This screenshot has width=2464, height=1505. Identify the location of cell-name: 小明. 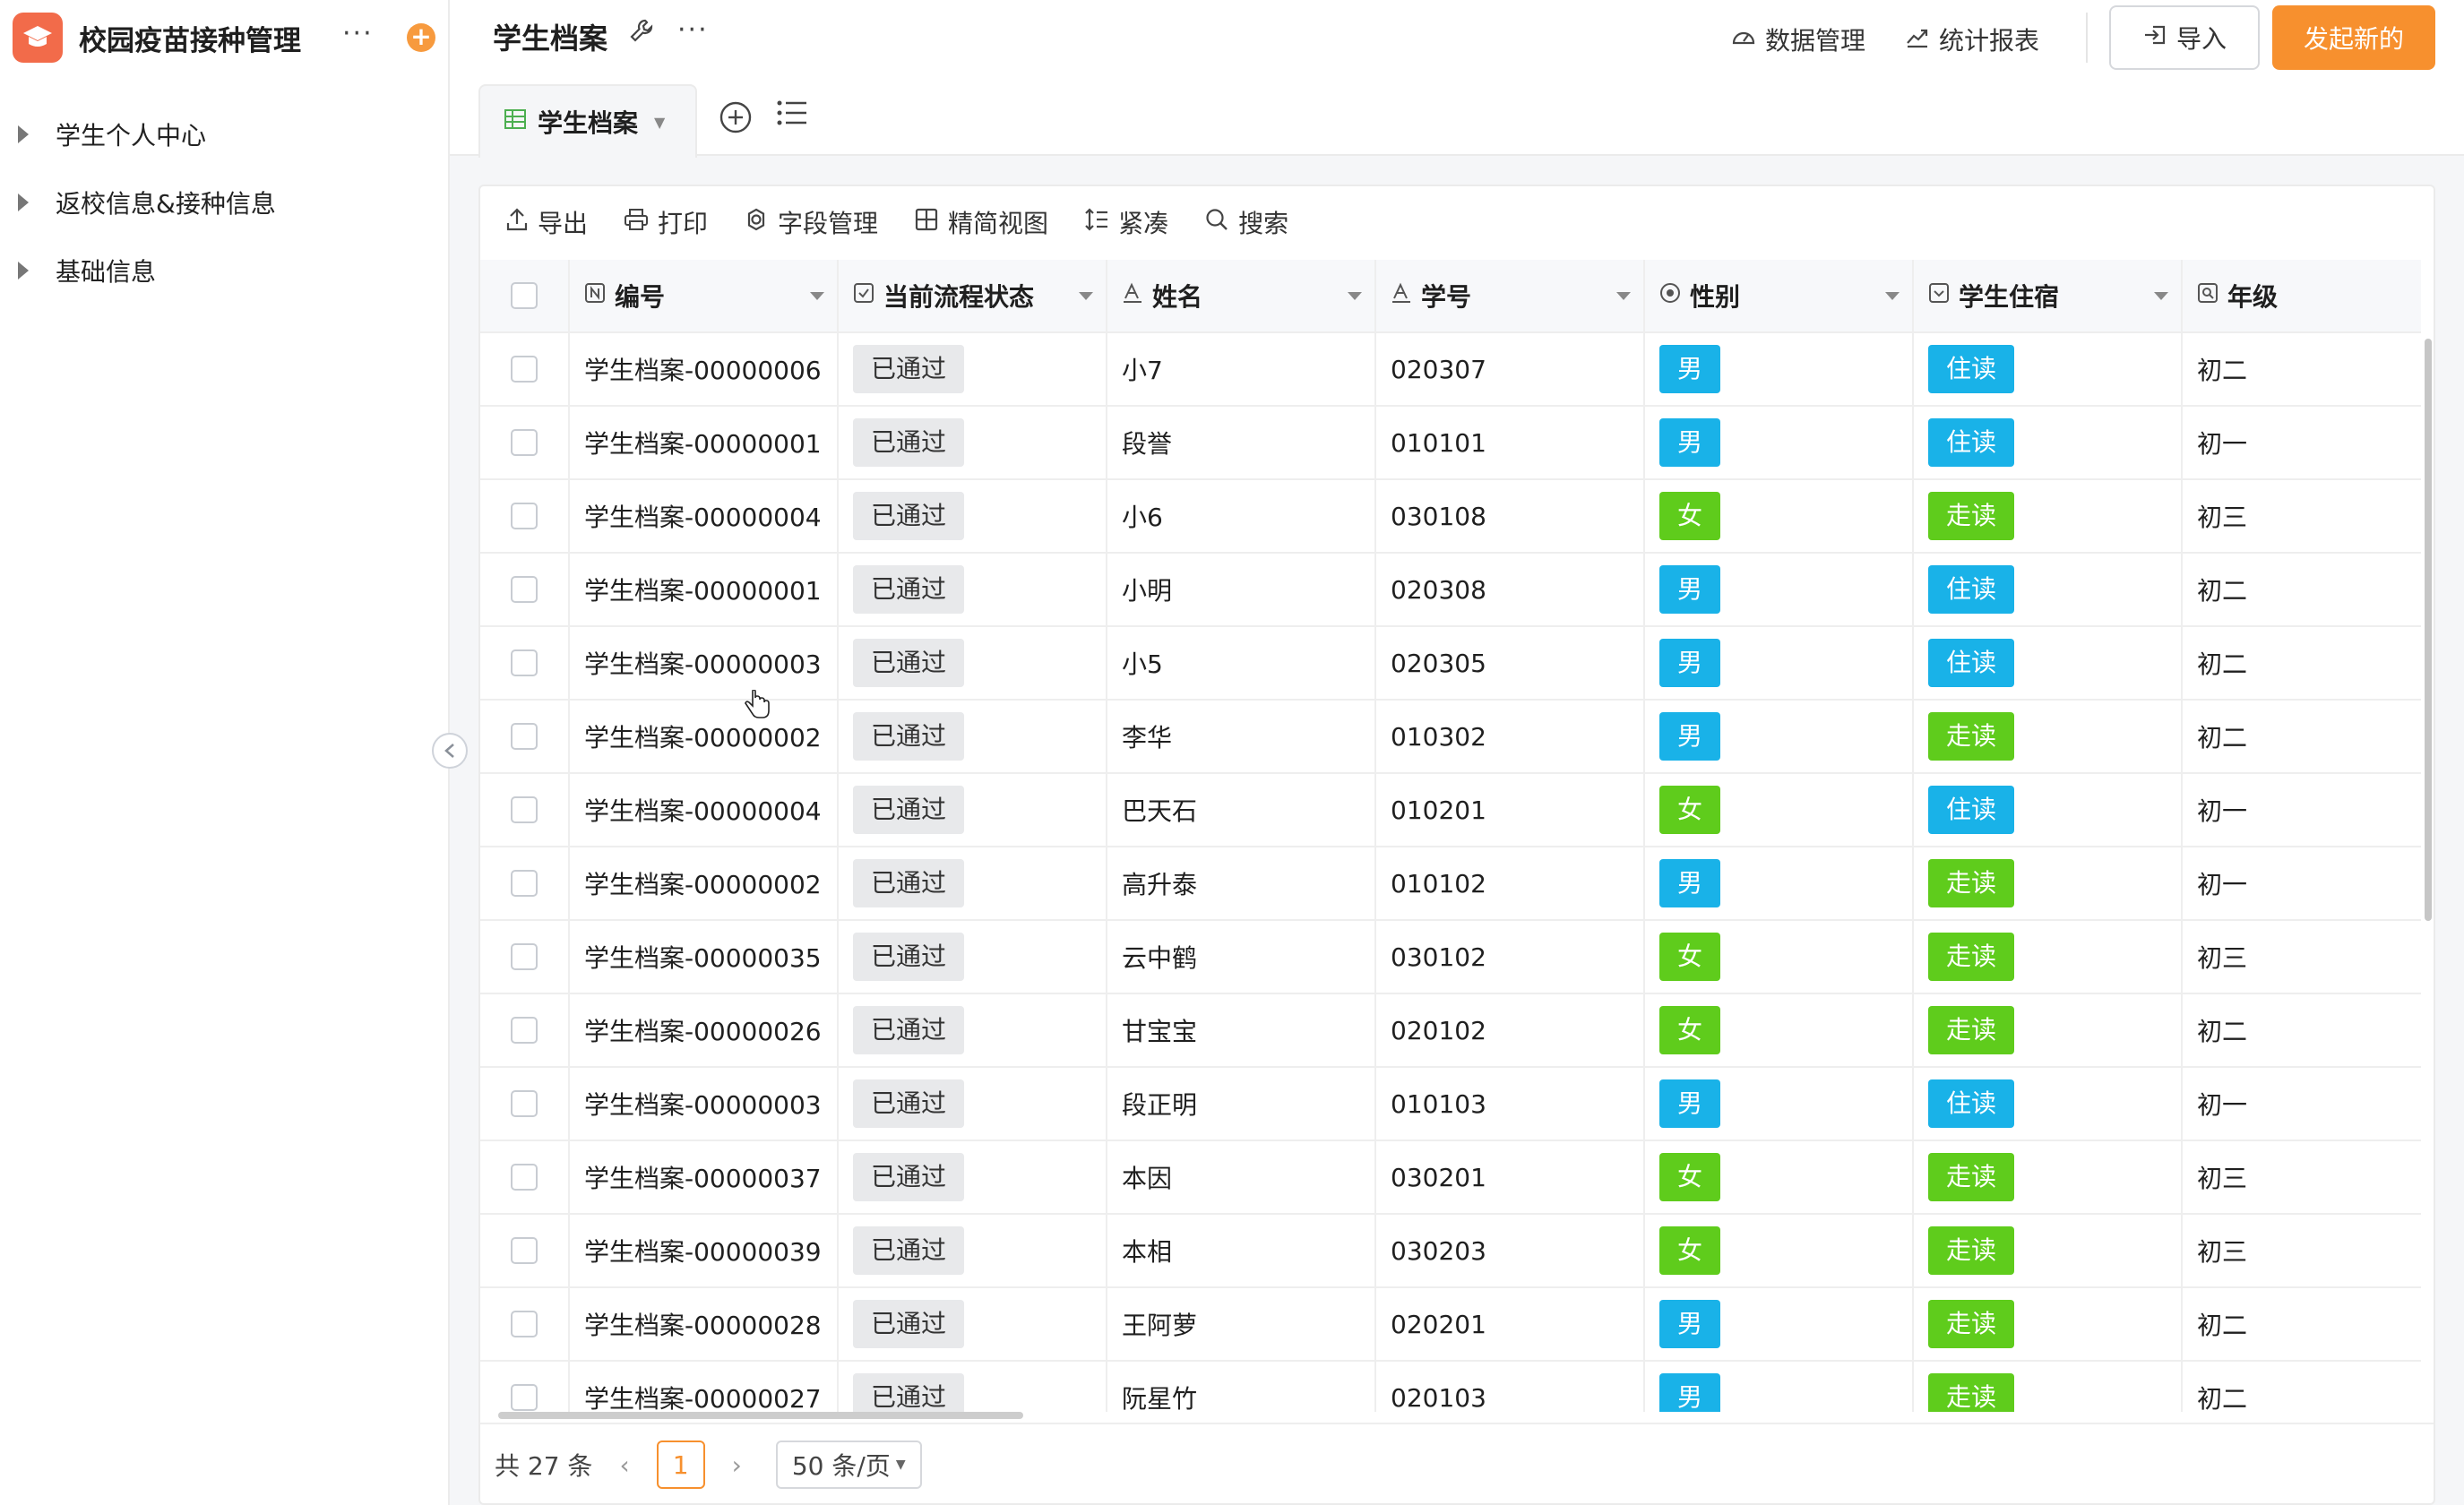
(1241, 589).